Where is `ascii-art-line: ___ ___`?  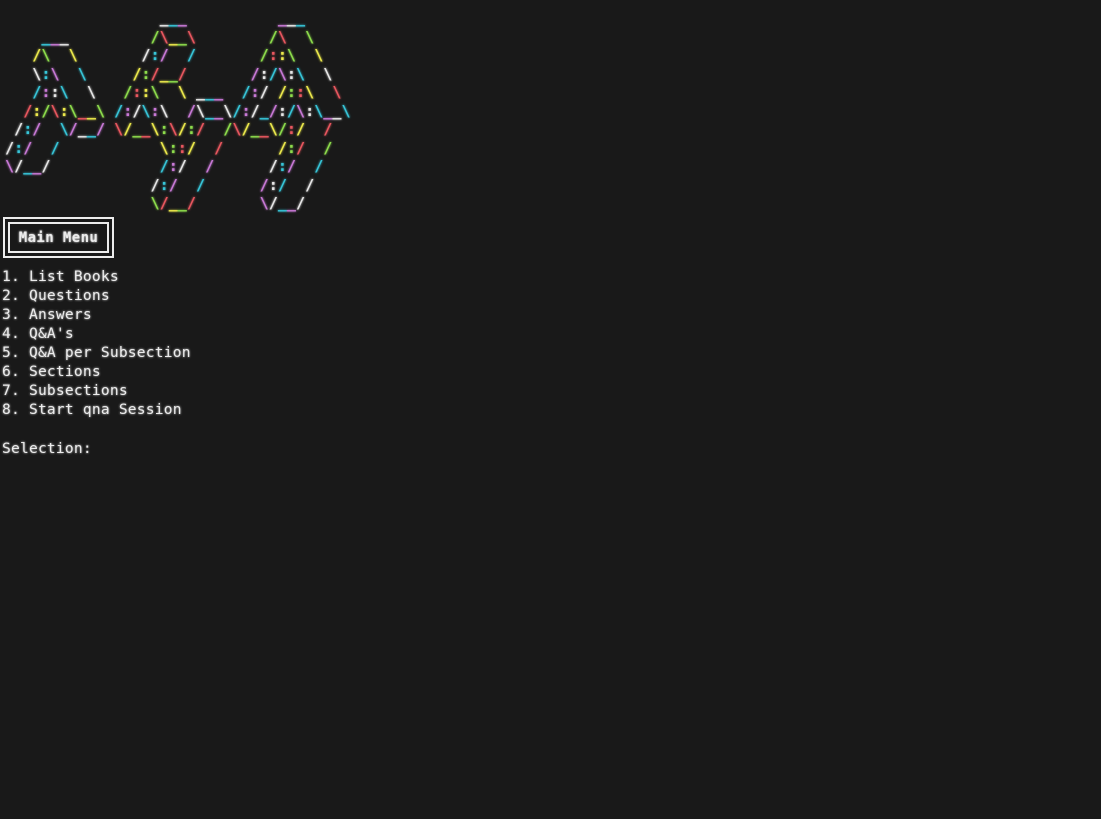
ascii-art-line: ___ ___ is located at coordinates (232, 18).